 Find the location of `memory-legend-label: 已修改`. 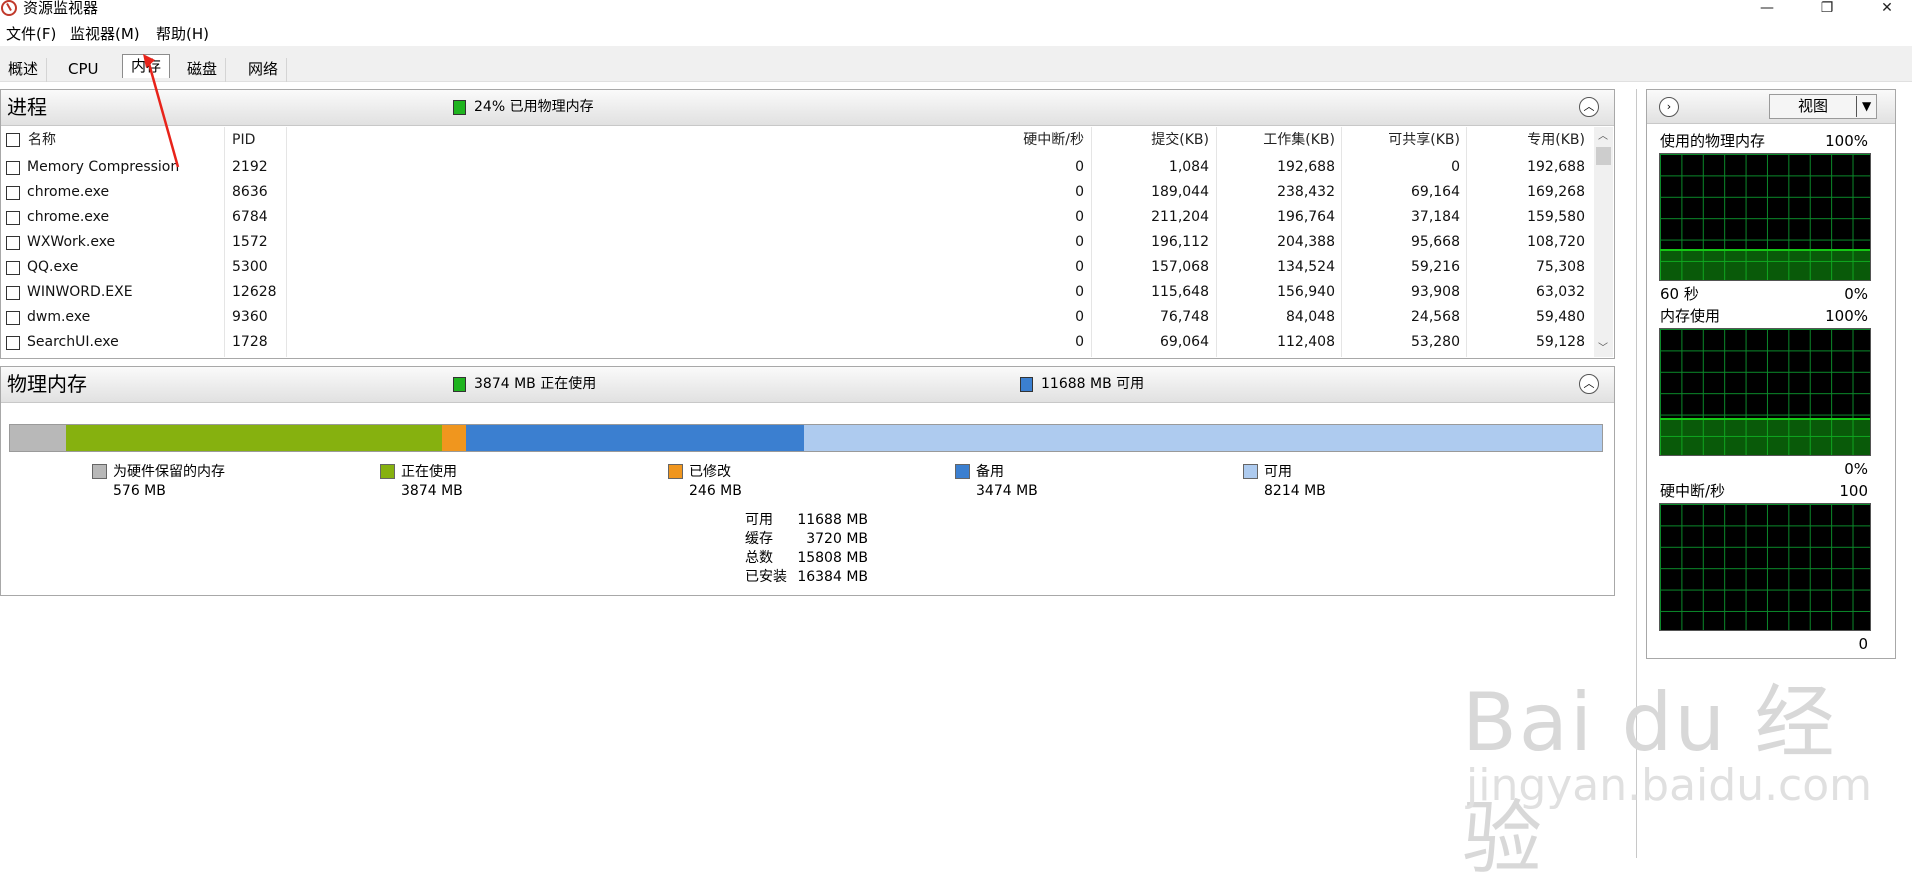

memory-legend-label: 已修改 is located at coordinates (710, 472).